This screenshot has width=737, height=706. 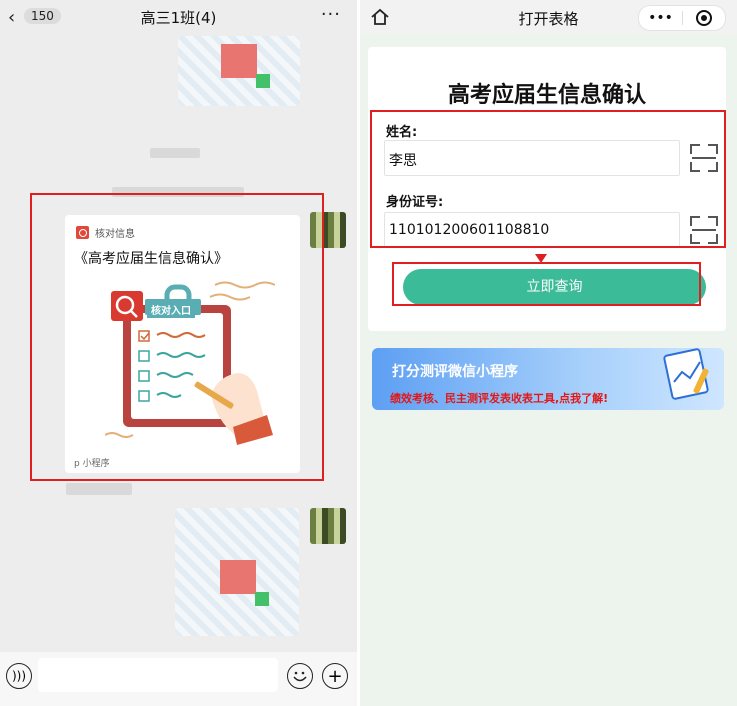 What do you see at coordinates (499, 398) in the screenshot?
I see `banner-subtitle: 绩效考核、民主测评发表收表工具,点我了解!` at bounding box center [499, 398].